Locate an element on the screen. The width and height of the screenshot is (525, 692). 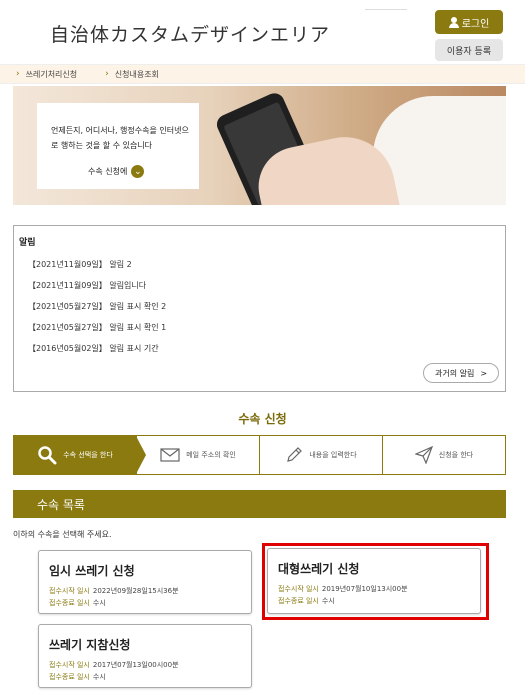
procedure-list-header: 수속 목록 is located at coordinates (259, 504).